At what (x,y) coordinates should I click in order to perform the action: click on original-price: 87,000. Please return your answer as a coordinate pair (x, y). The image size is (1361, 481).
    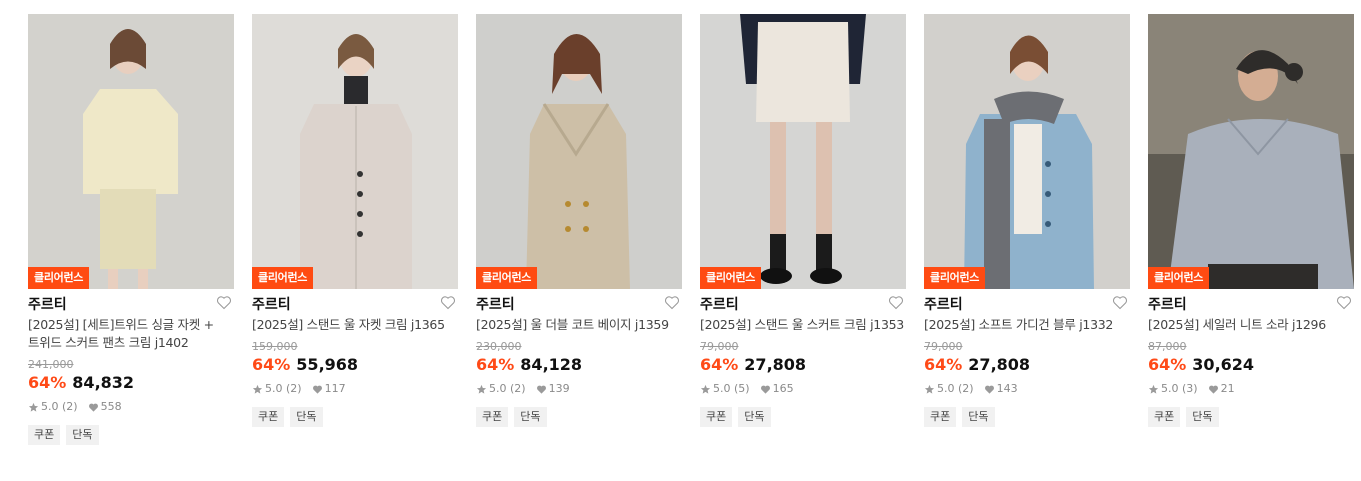
    Looking at the image, I should click on (1167, 346).